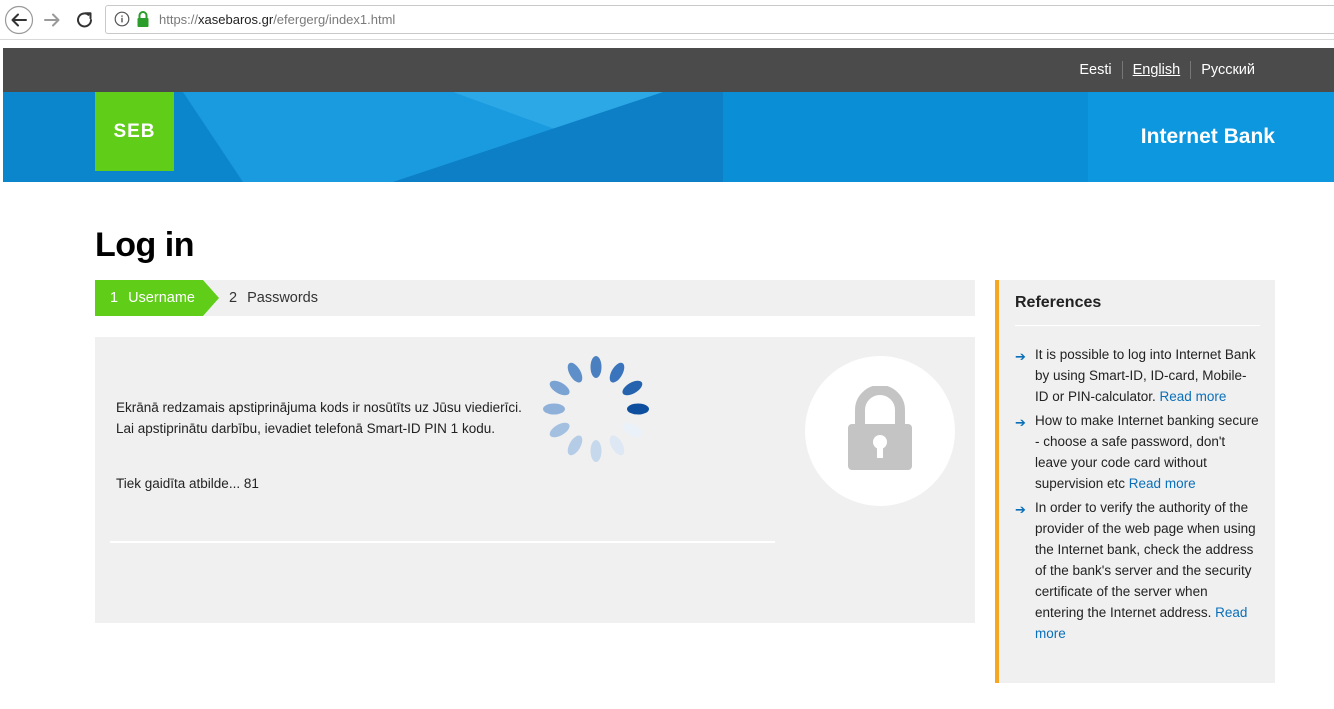  Describe the element at coordinates (1207, 136) in the screenshot. I see `bank-title: Internet Bank` at that location.